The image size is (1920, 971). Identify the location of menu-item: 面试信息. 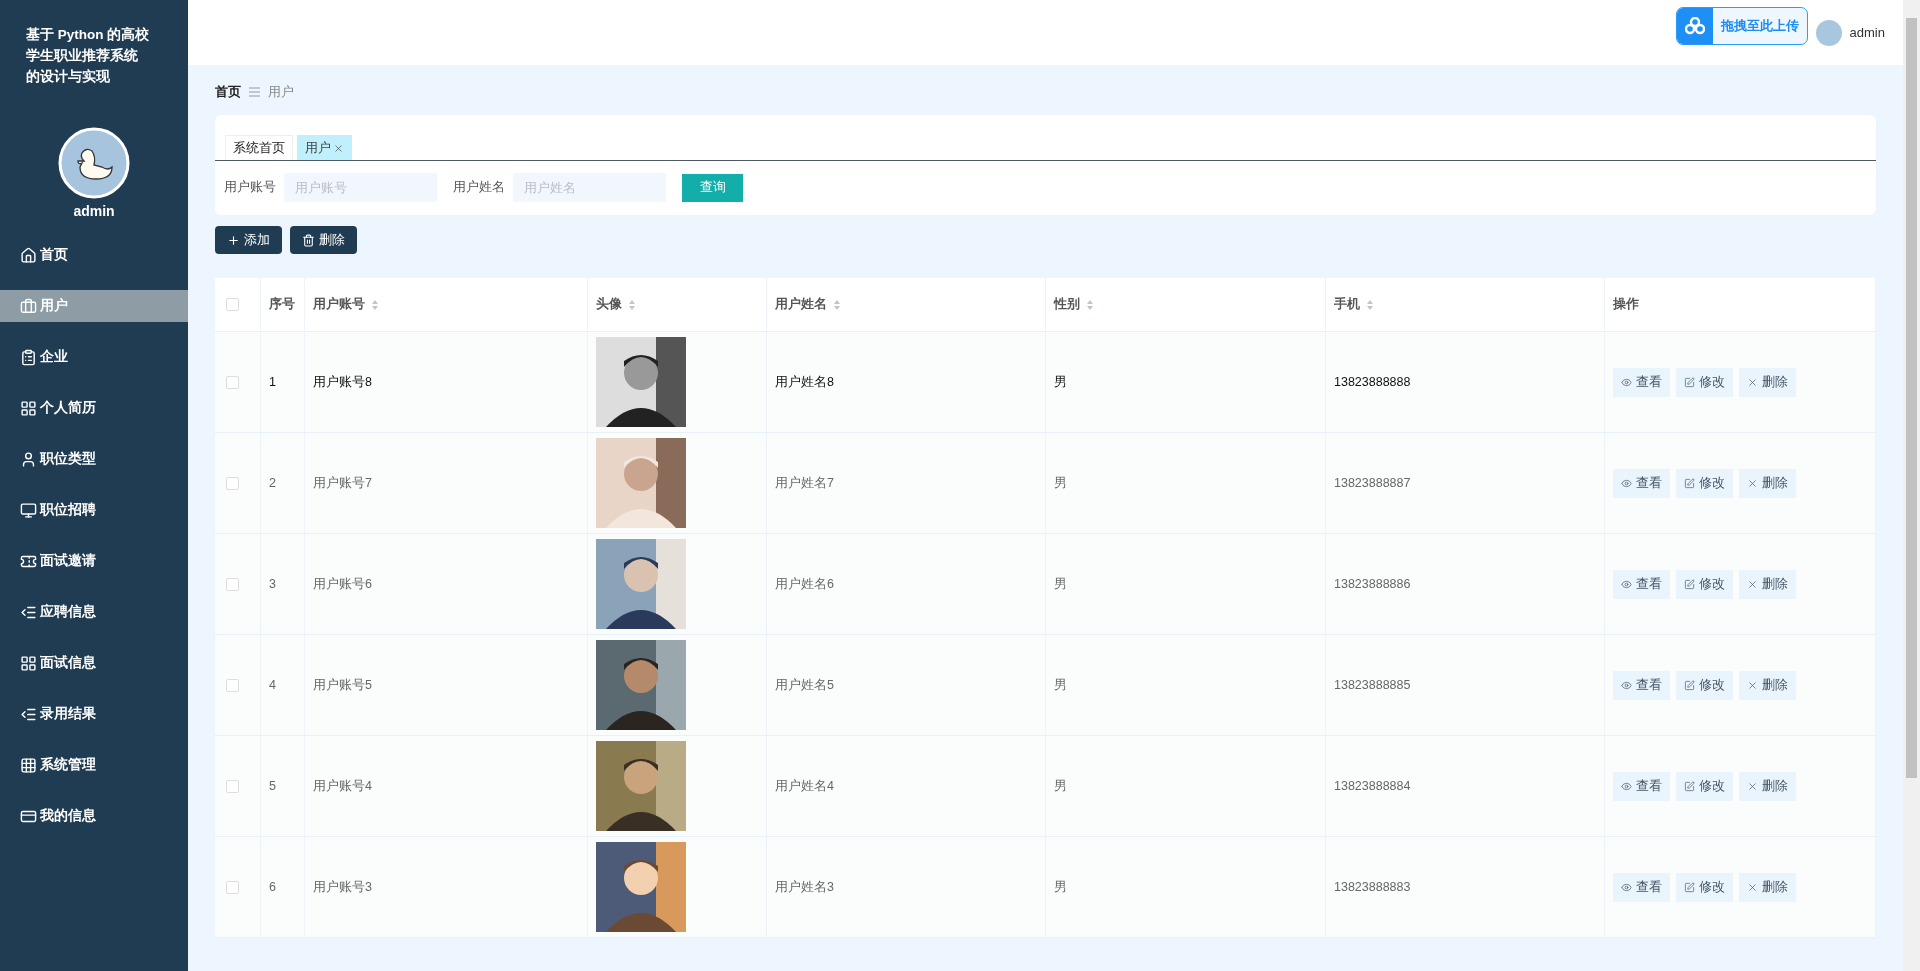
(94, 663).